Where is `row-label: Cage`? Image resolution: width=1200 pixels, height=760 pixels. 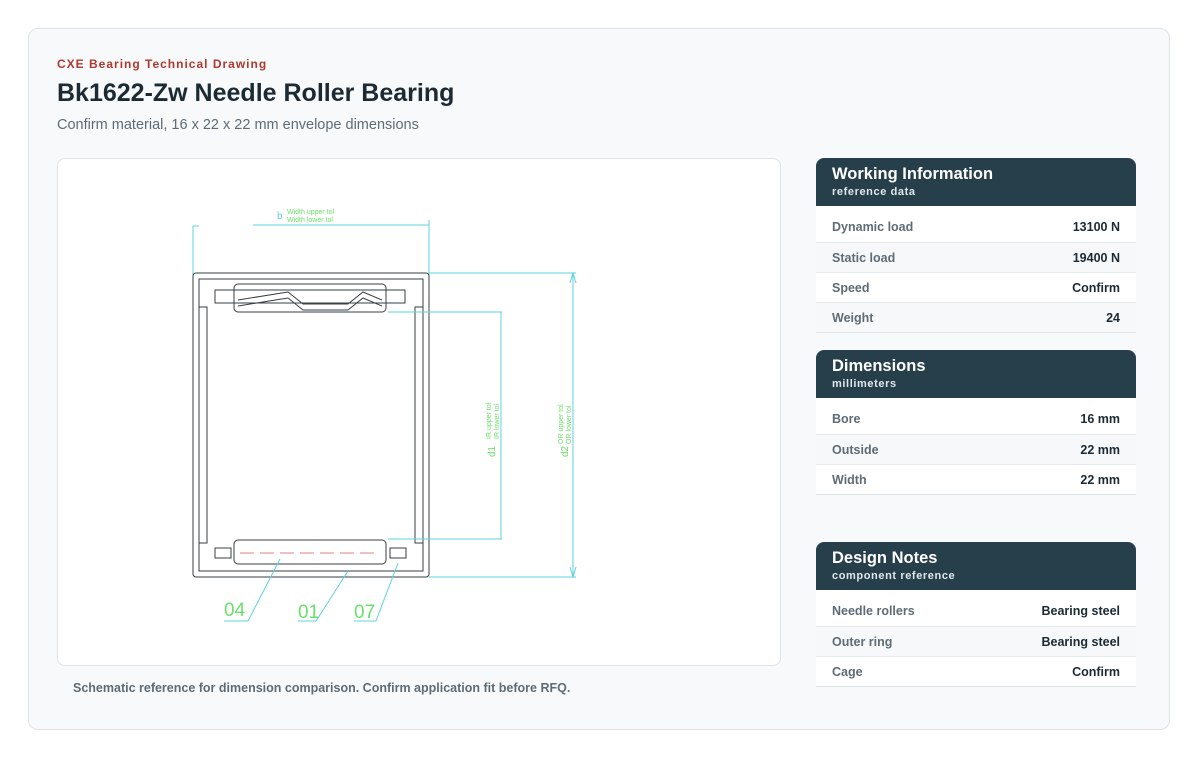 row-label: Cage is located at coordinates (847, 671).